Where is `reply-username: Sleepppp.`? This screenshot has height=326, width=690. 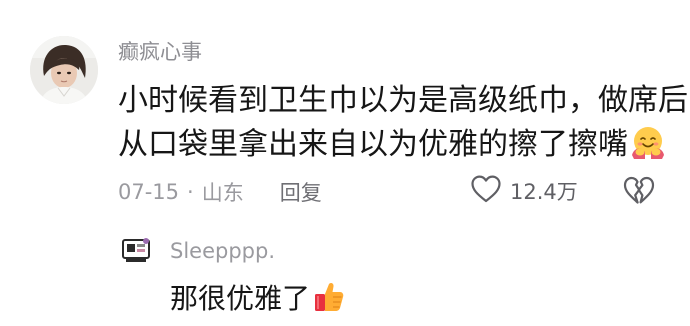 reply-username: Sleepppp. is located at coordinates (222, 251).